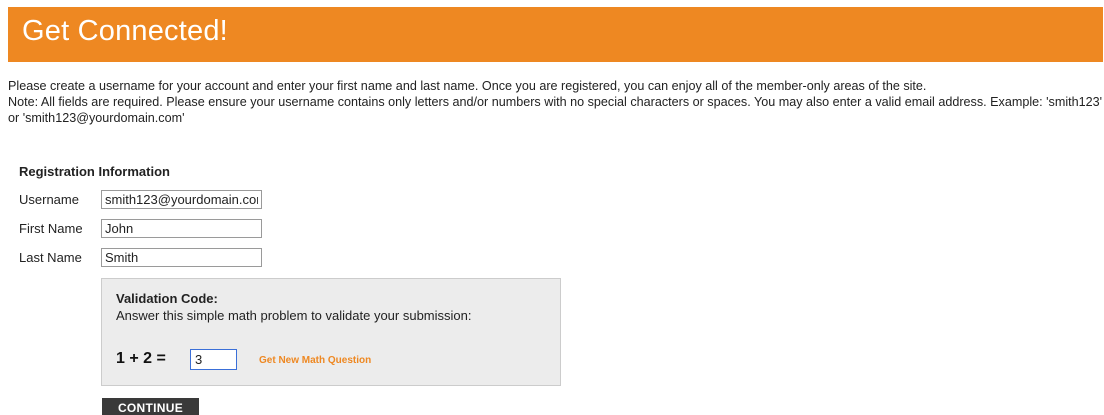 The height and width of the screenshot is (415, 1104). What do you see at coordinates (167, 298) in the screenshot?
I see `validation-title: Validation Code:` at bounding box center [167, 298].